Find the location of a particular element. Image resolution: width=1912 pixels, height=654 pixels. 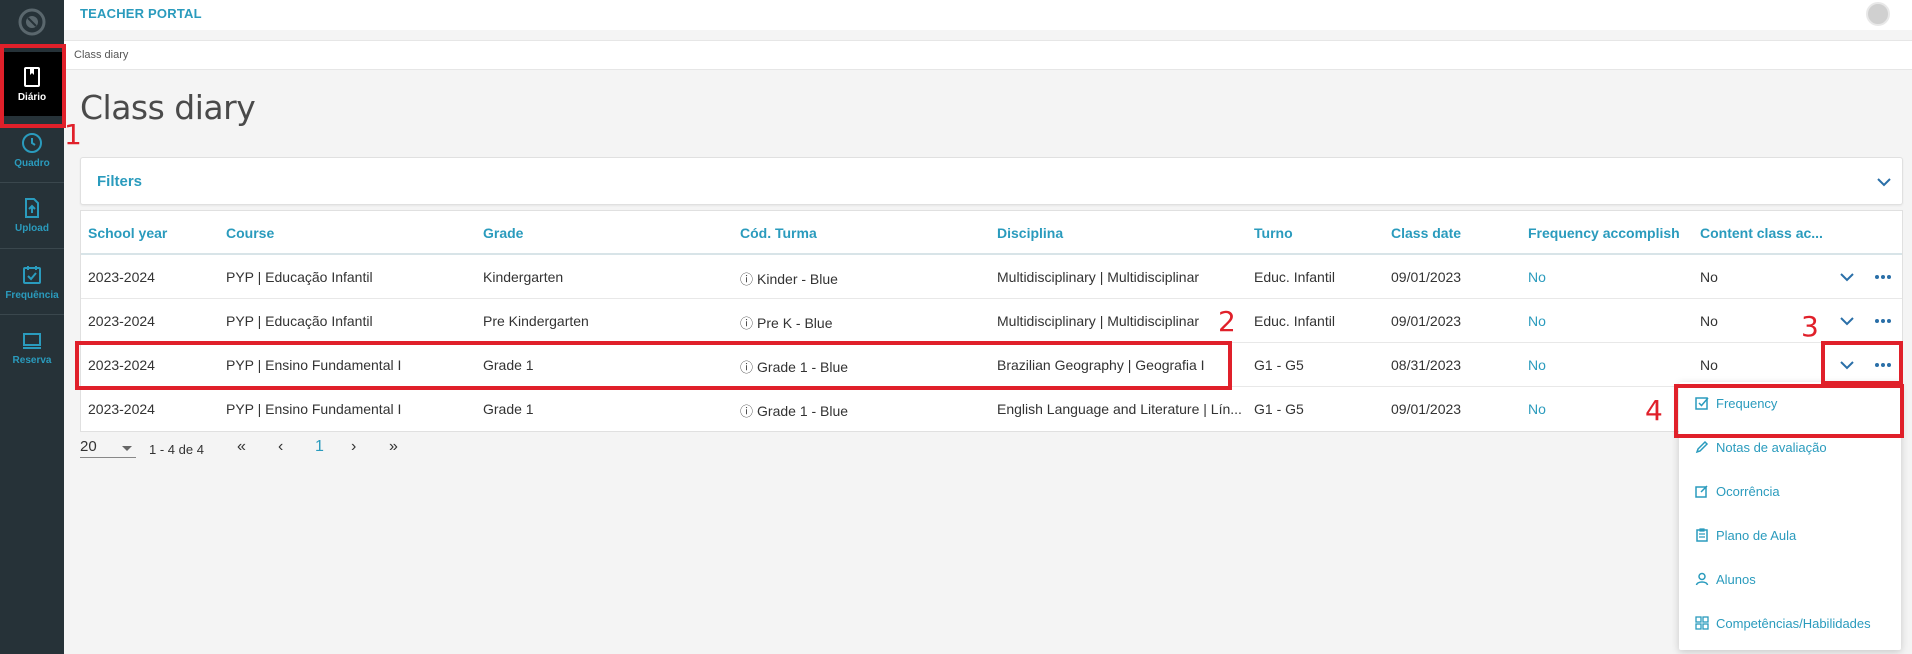

annotation-number-3: 3 is located at coordinates (1810, 326).